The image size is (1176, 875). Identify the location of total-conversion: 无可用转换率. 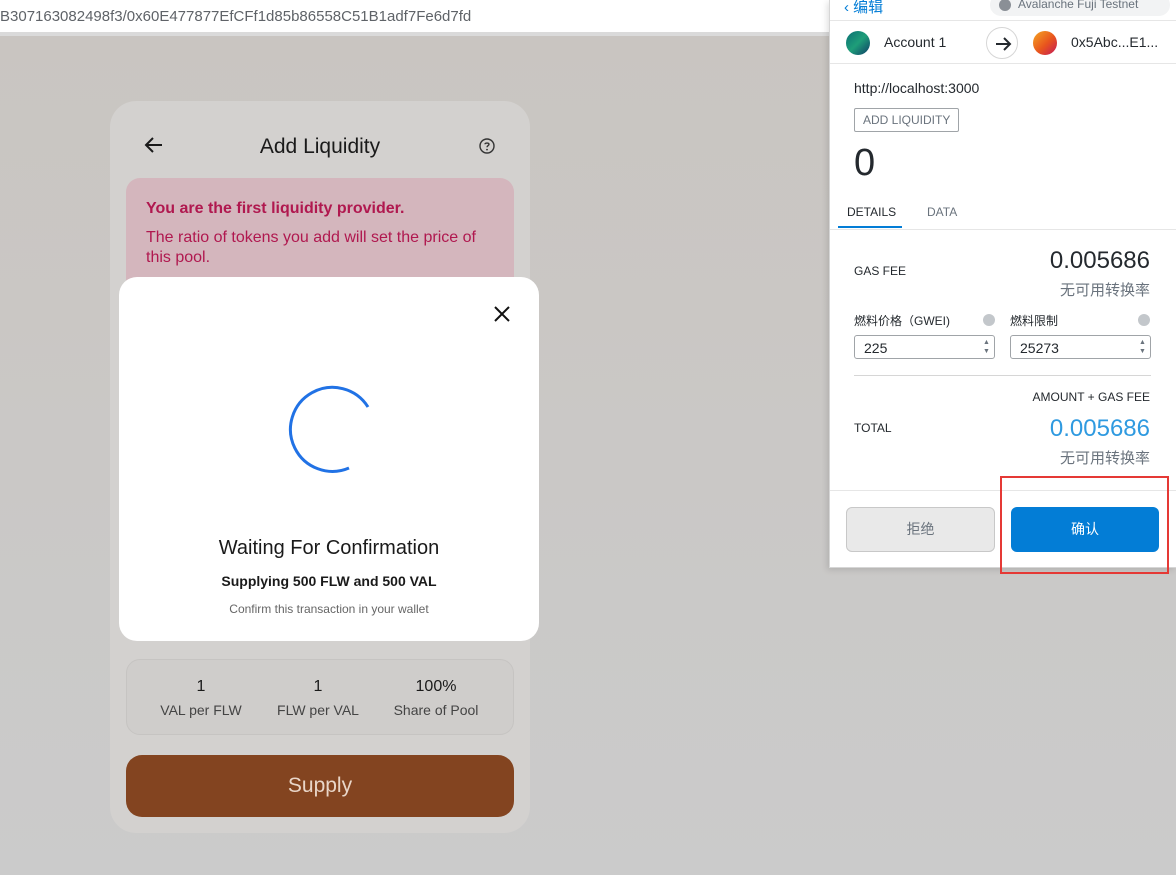
(1104, 458).